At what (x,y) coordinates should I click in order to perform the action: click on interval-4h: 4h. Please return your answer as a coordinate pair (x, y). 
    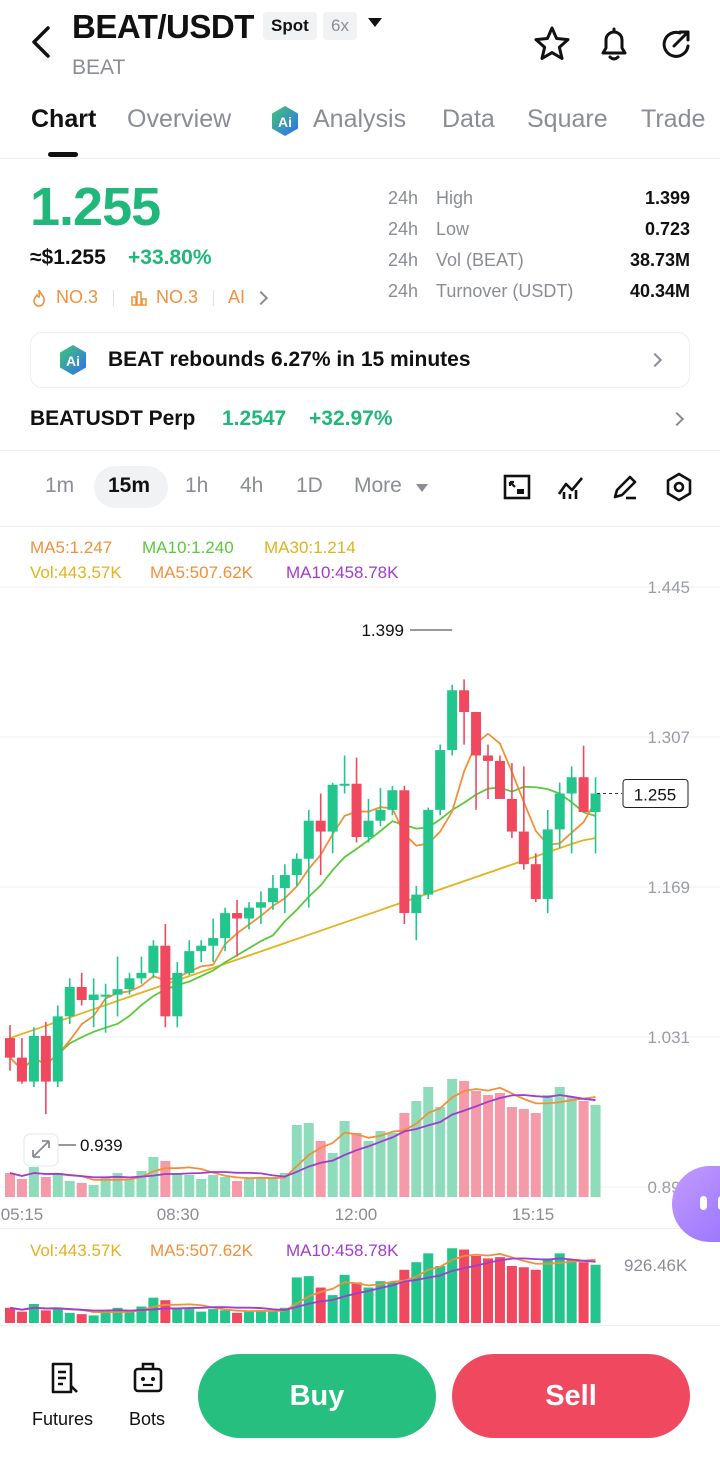
    Looking at the image, I should click on (251, 486).